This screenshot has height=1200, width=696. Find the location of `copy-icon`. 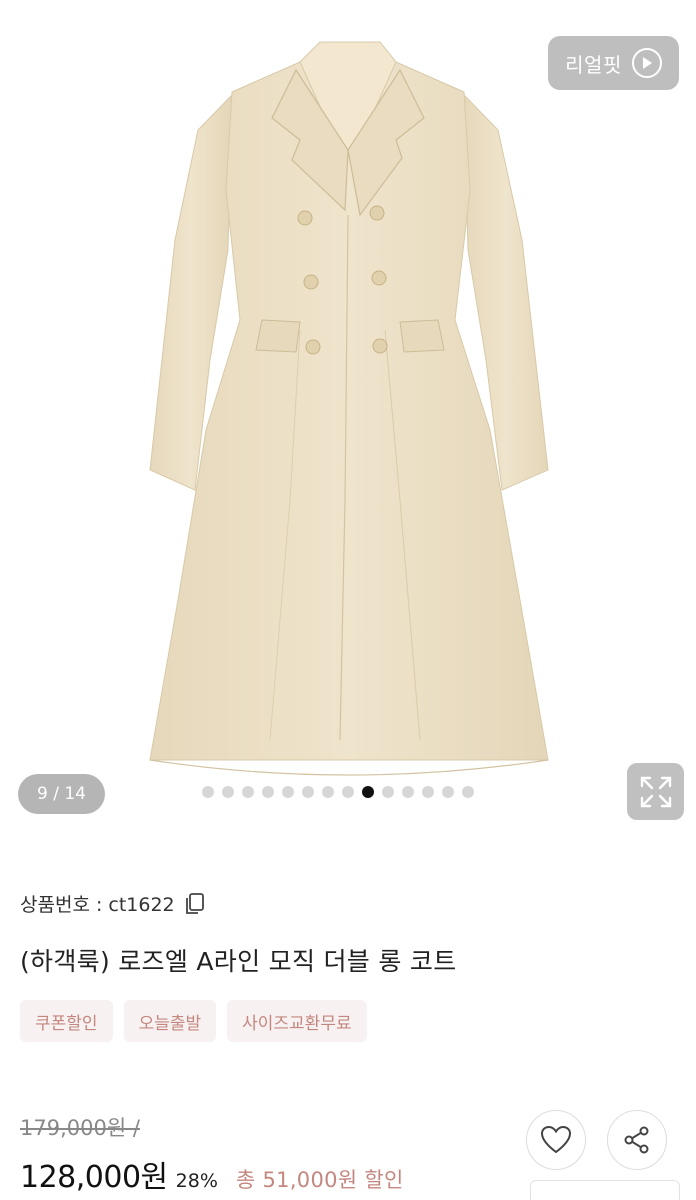

copy-icon is located at coordinates (194, 904).